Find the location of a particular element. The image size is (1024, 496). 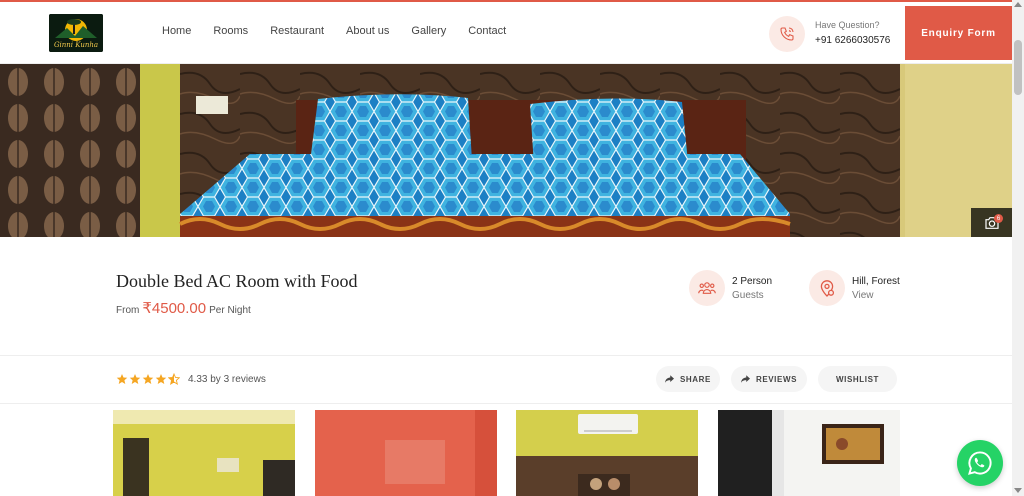

nav-contact: Contact is located at coordinates (487, 31).